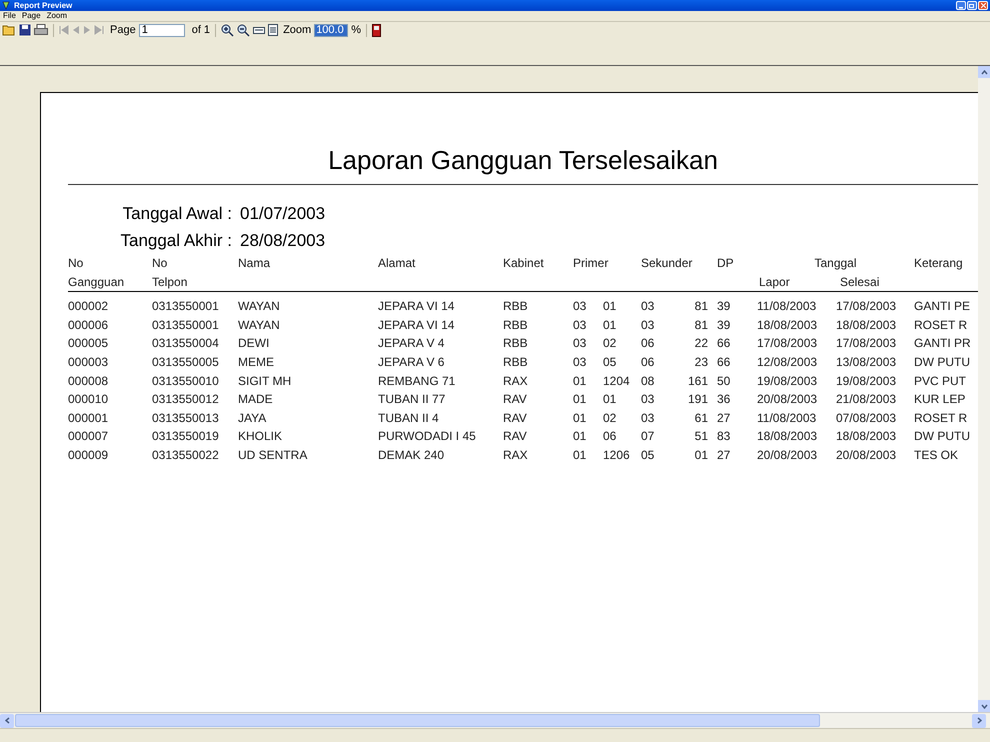  Describe the element at coordinates (177, 214) in the screenshot. I see `filter-label: Tanggal Awal :` at that location.